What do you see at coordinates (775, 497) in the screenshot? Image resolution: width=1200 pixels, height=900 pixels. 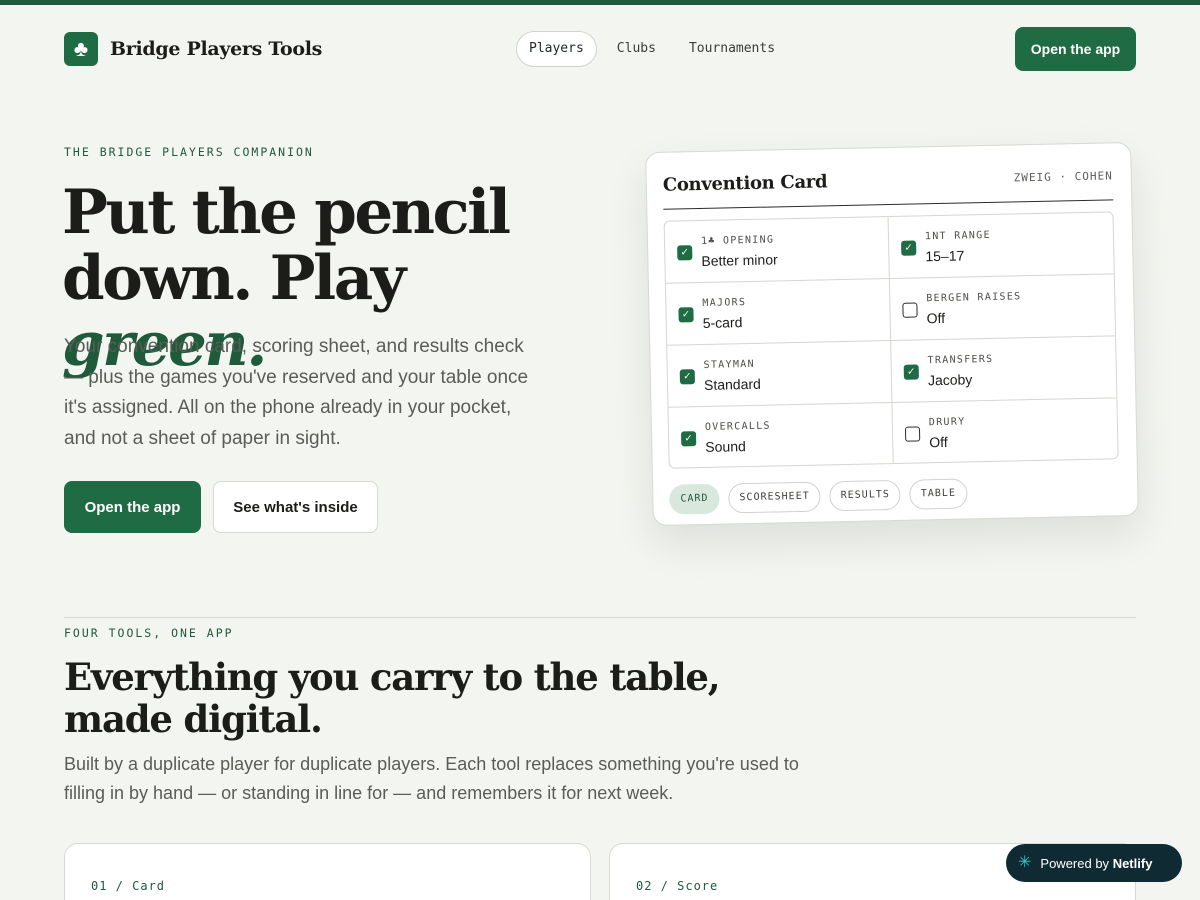 I see `tab-scoresheet: SCORESHEET` at bounding box center [775, 497].